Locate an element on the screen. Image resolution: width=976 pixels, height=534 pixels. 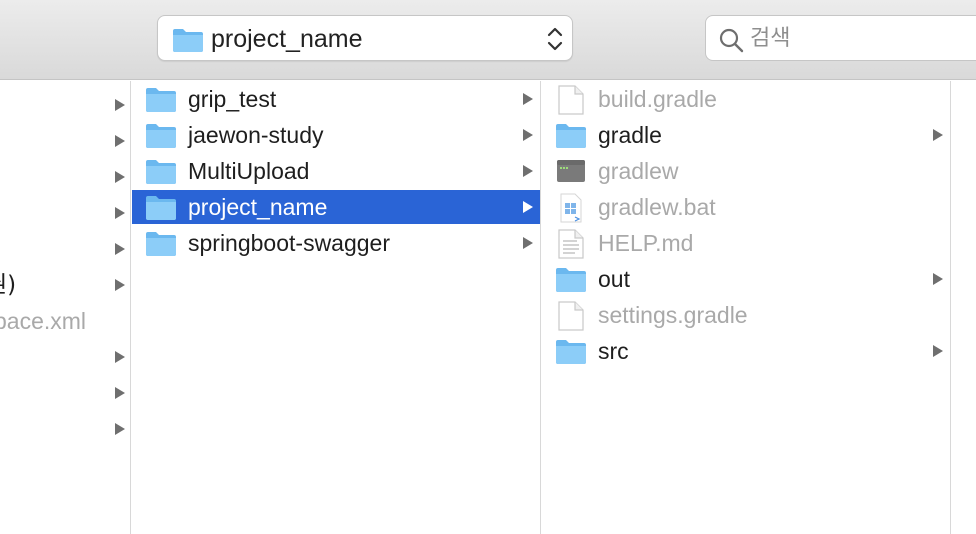
list-item-folder: grip_test is located at coordinates (336, 99).